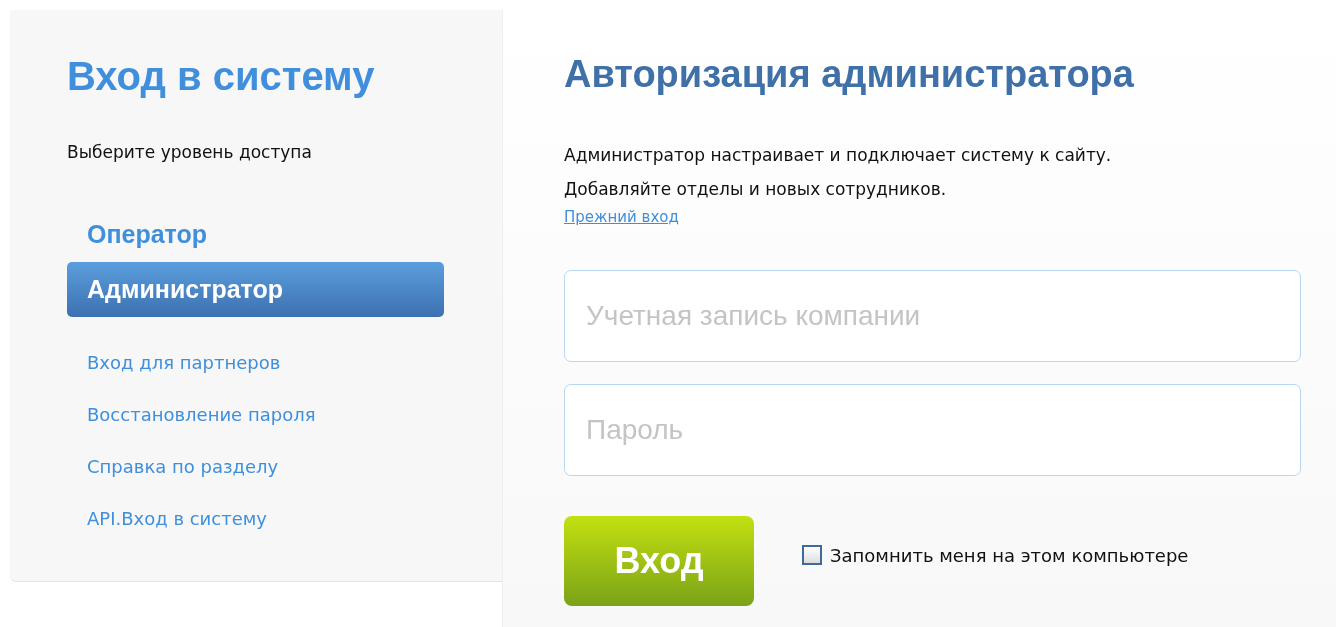 The height and width of the screenshot is (627, 1336). What do you see at coordinates (932, 430) in the screenshot?
I see `input-field: Пароль` at bounding box center [932, 430].